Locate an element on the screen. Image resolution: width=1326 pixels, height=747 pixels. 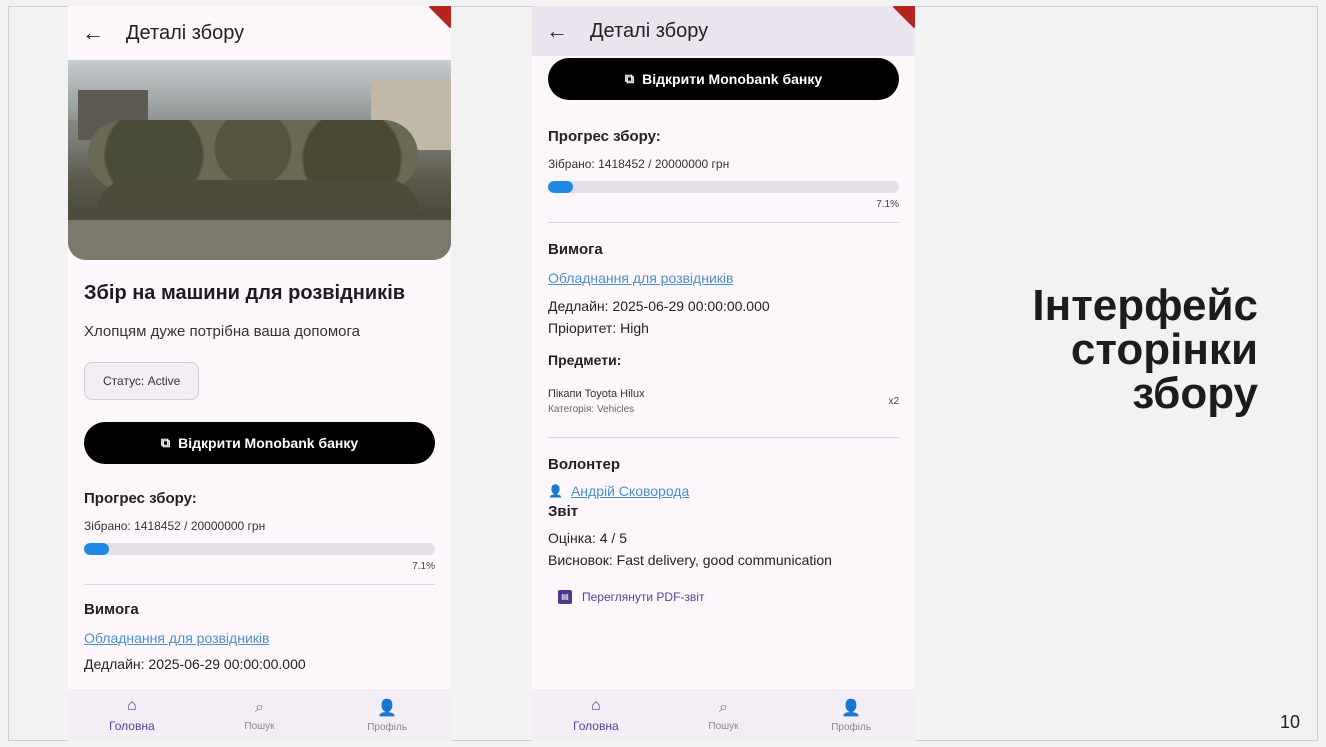
campaign-title: Збір на машини для розвідників is located at coordinates (245, 293).